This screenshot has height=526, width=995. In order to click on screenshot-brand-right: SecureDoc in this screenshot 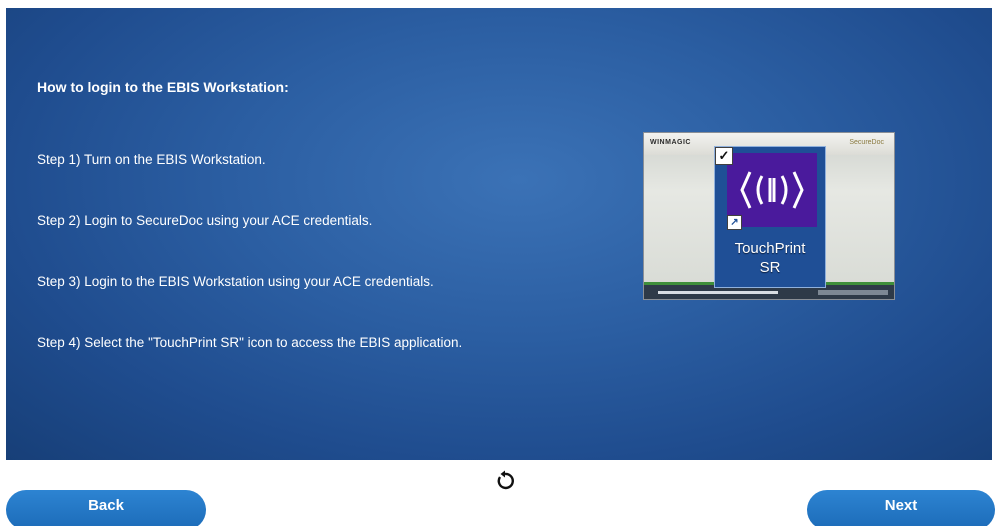, I will do `click(866, 142)`.